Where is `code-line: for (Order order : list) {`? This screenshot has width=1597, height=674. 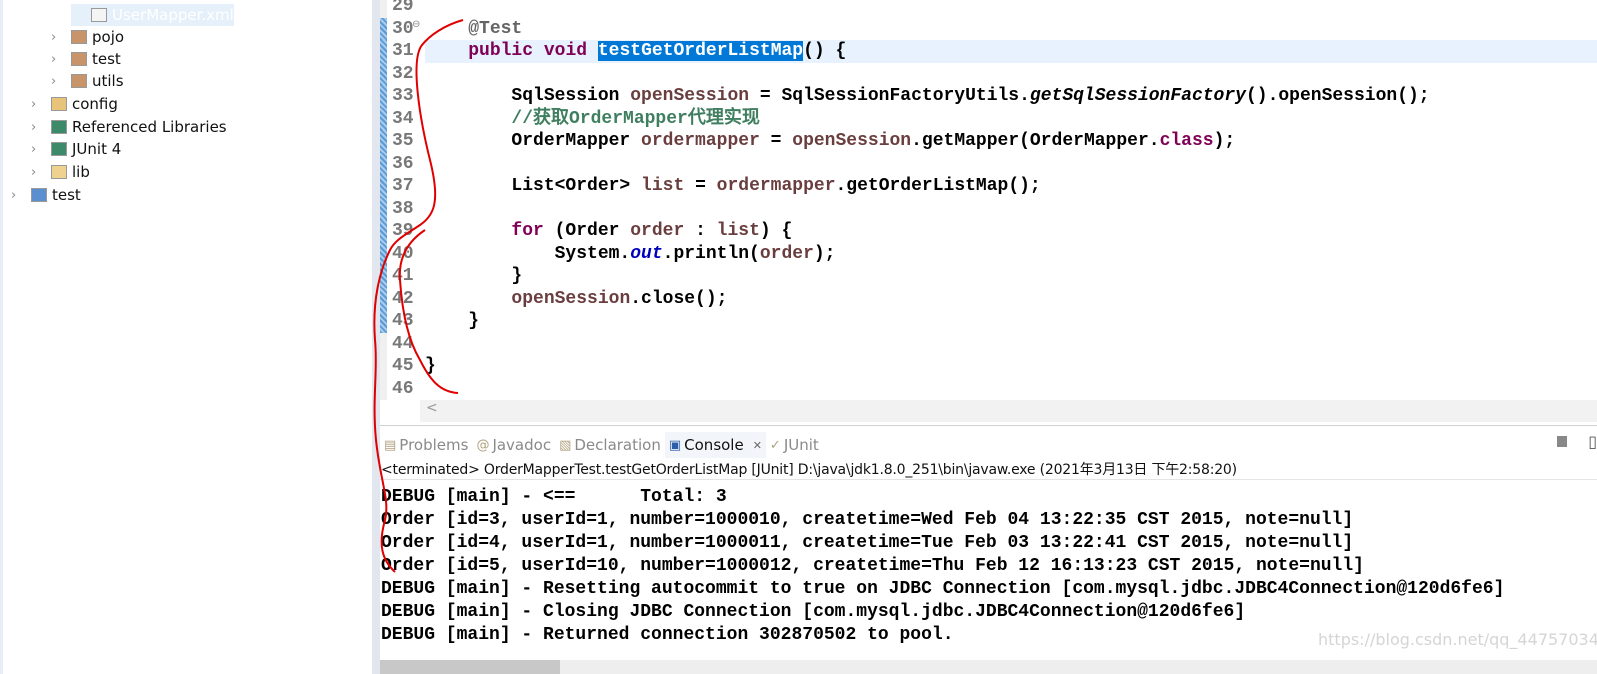 code-line: for (Order order : list) { is located at coordinates (1011, 231).